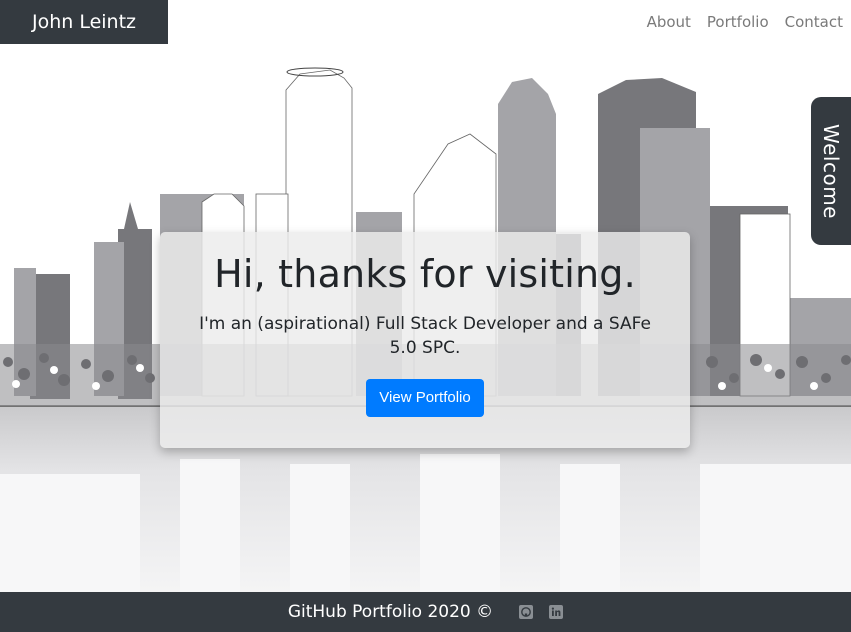  I want to click on view-portfolio-button: View Portfolio, so click(425, 398).